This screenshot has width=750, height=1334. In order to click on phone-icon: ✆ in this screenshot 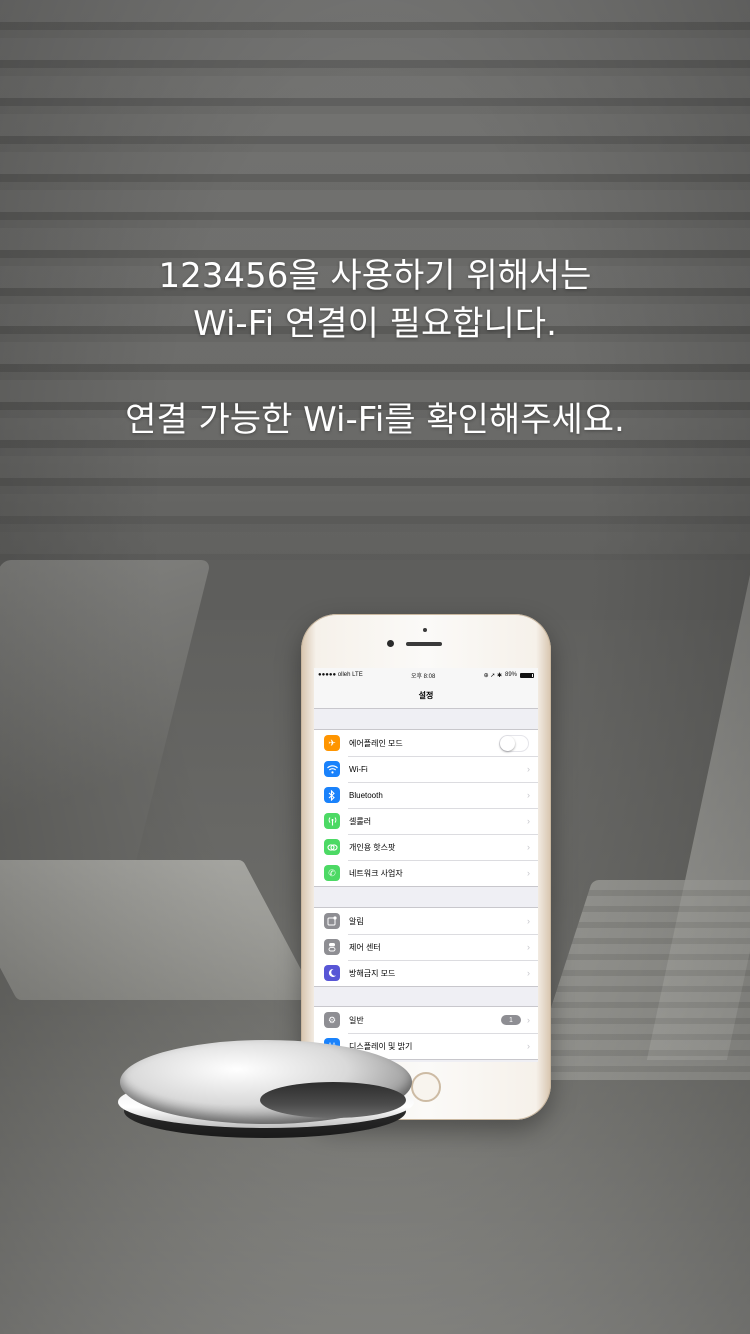, I will do `click(332, 873)`.